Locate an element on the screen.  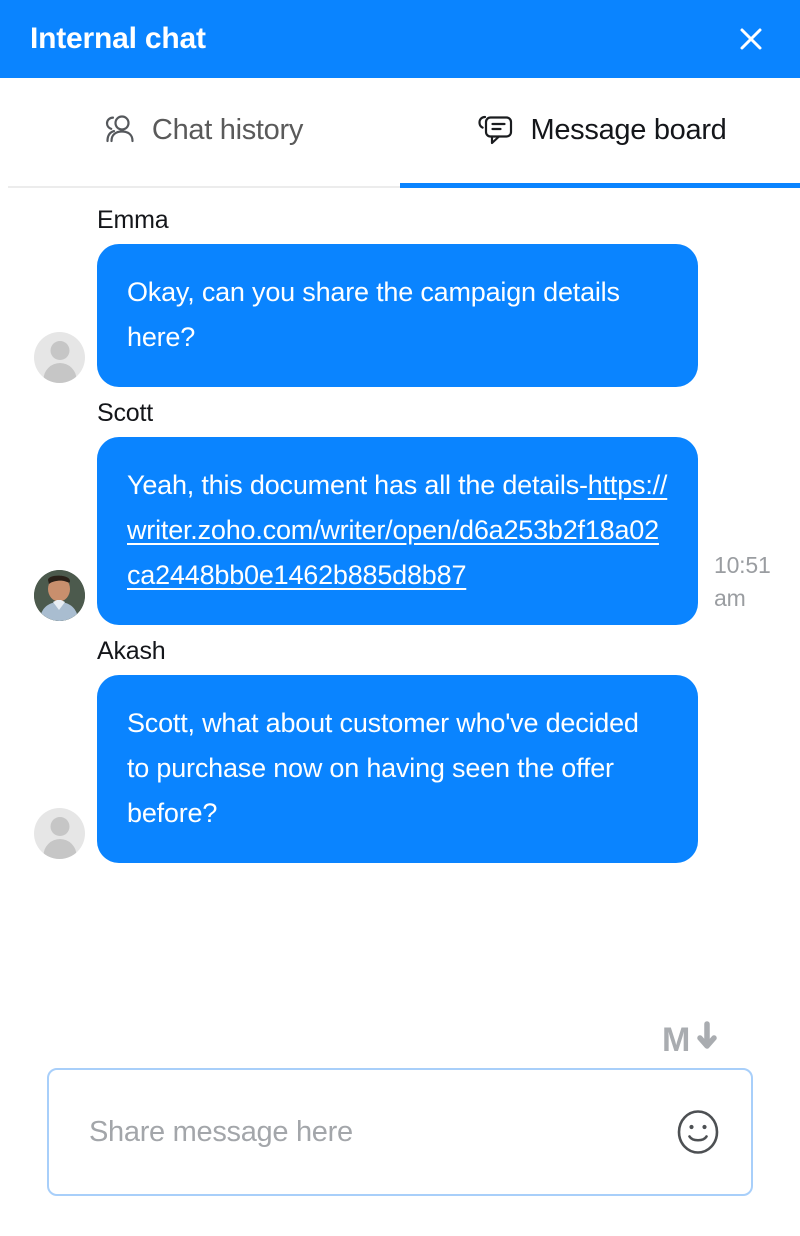
close-button is located at coordinates (751, 39).